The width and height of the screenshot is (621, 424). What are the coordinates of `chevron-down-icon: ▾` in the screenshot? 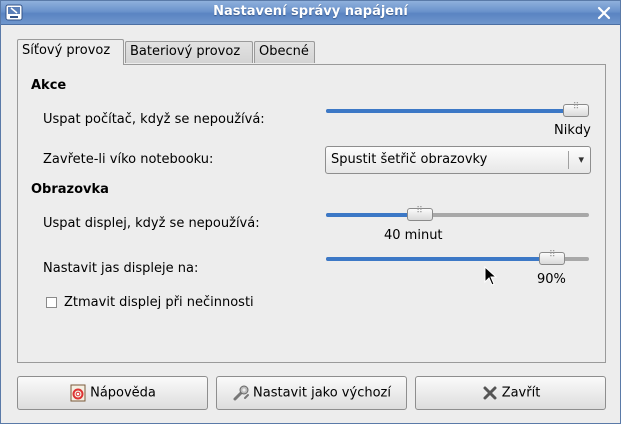 It's located at (581, 159).